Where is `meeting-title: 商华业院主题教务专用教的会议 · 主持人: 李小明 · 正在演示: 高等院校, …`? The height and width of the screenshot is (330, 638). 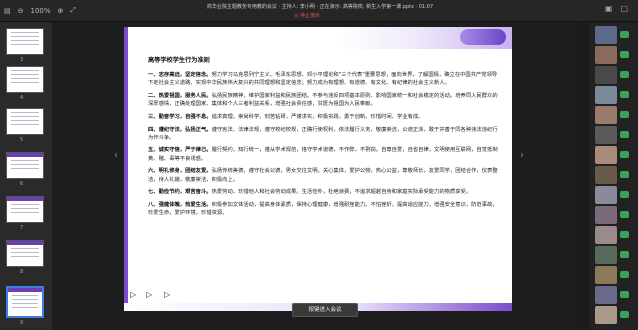
meeting-title: 商华业院主题教务专用教的会议 · 主持人: 李小明 · 正在演示: 高等院校, … is located at coordinates (320, 7).